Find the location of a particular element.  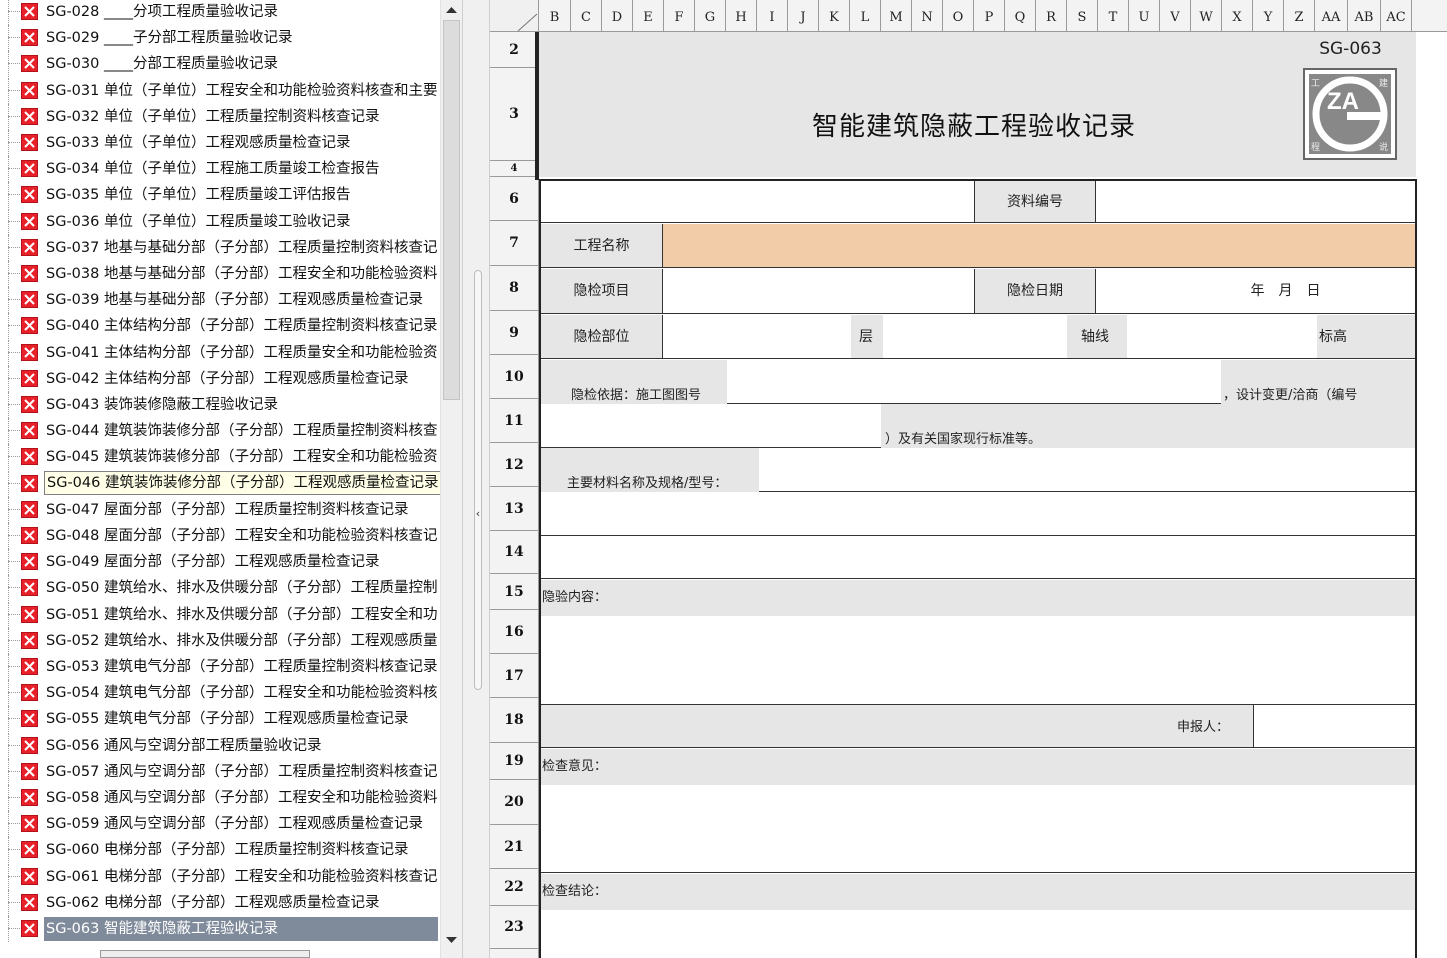

row-header: 17 is located at coordinates (514, 676).